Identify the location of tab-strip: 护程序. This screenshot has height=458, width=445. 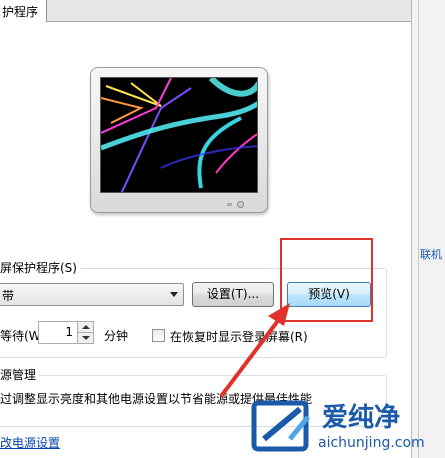
(222, 11).